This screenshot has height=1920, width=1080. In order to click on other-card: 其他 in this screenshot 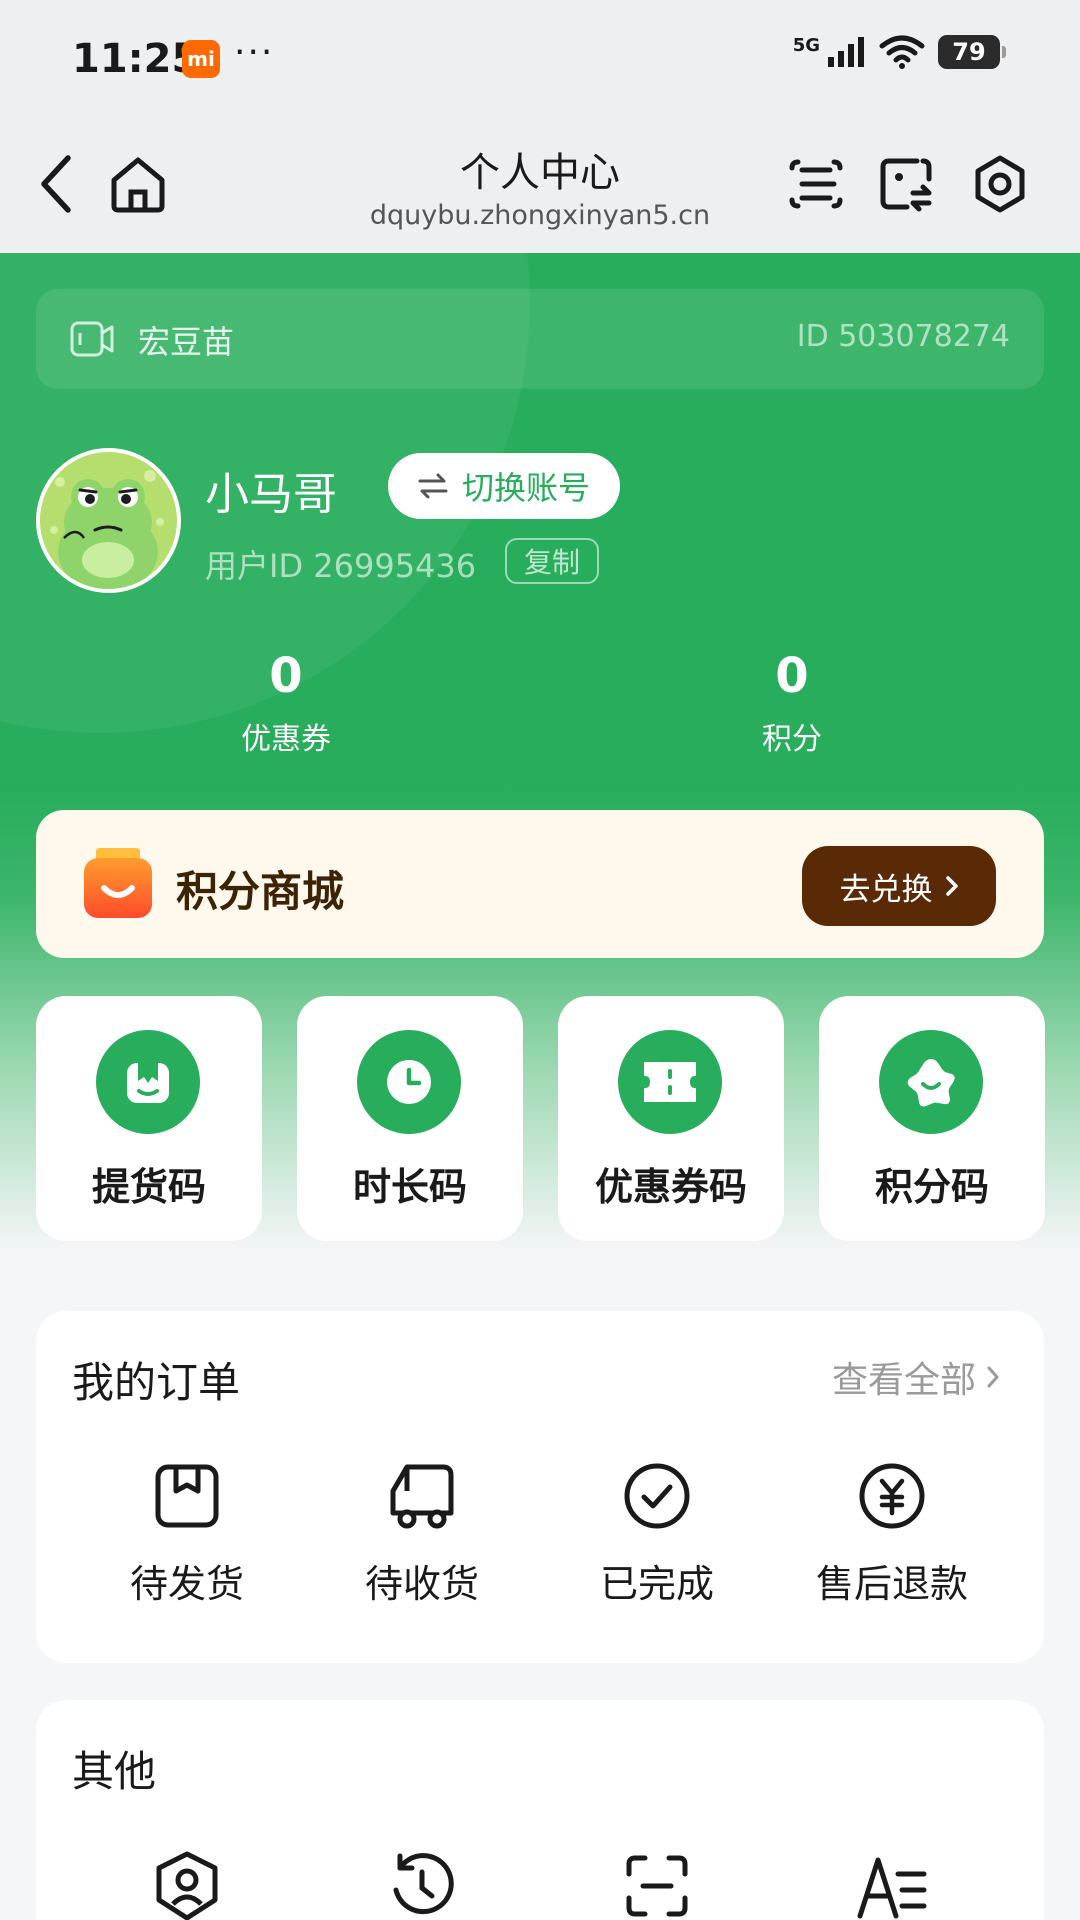, I will do `click(540, 1810)`.